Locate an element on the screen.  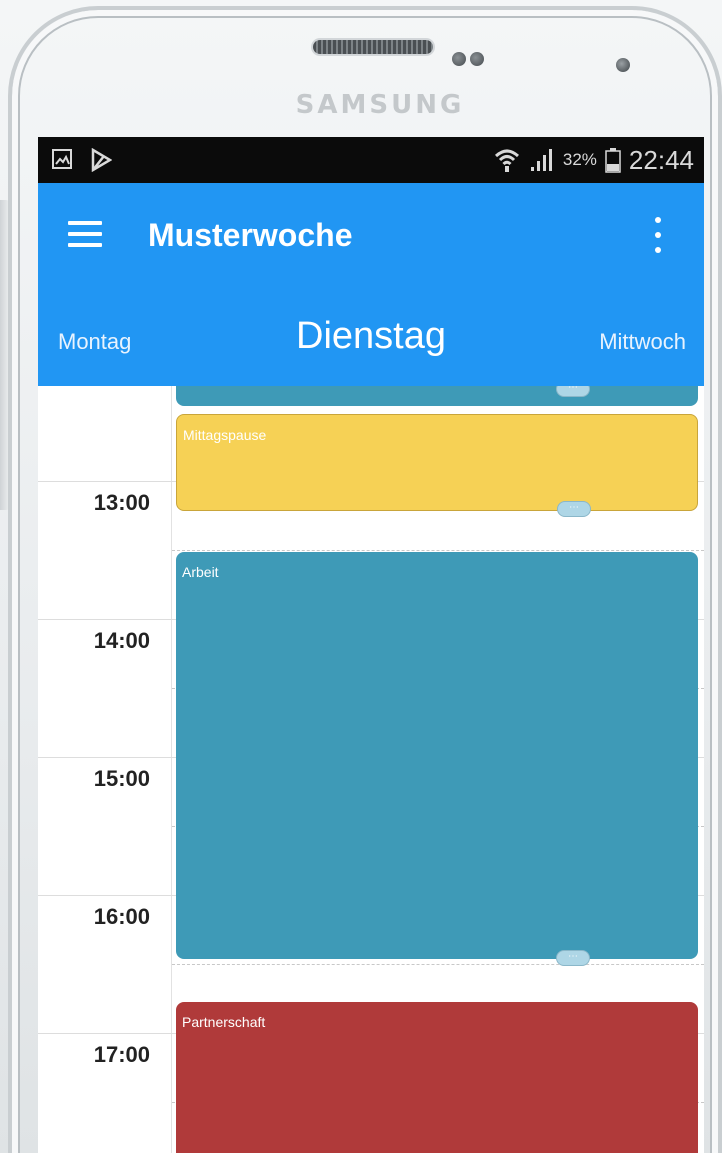
light-sensor is located at coordinates (477, 59).